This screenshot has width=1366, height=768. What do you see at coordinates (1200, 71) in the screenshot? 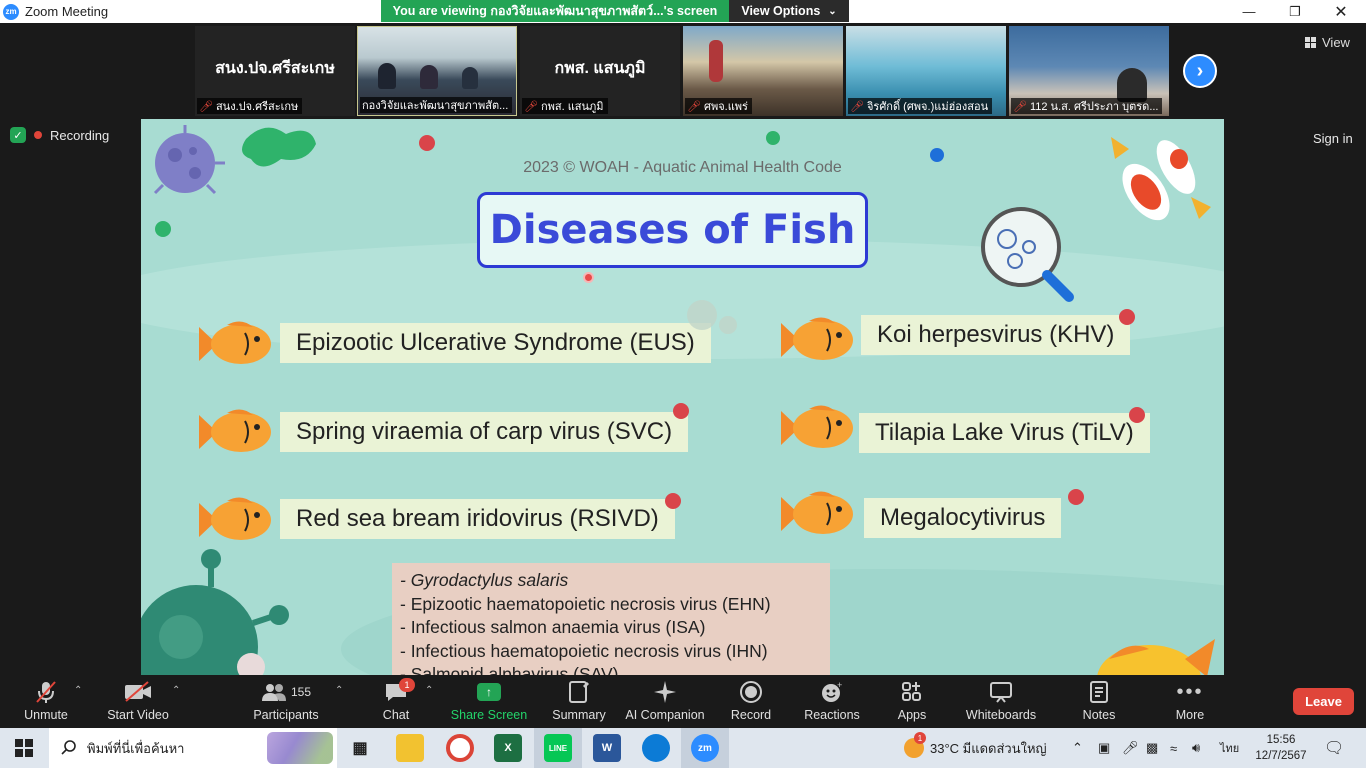
I see `next-page-arrow-icon: ›` at bounding box center [1200, 71].